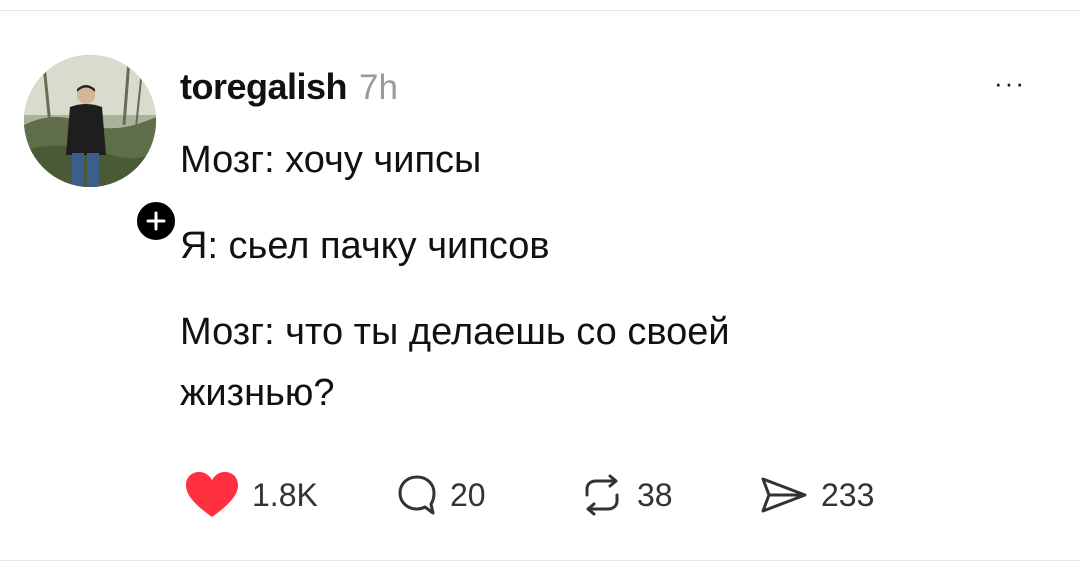 The width and height of the screenshot is (1080, 569). What do you see at coordinates (257, 393) in the screenshot?
I see `post-body-line: жизнью?` at bounding box center [257, 393].